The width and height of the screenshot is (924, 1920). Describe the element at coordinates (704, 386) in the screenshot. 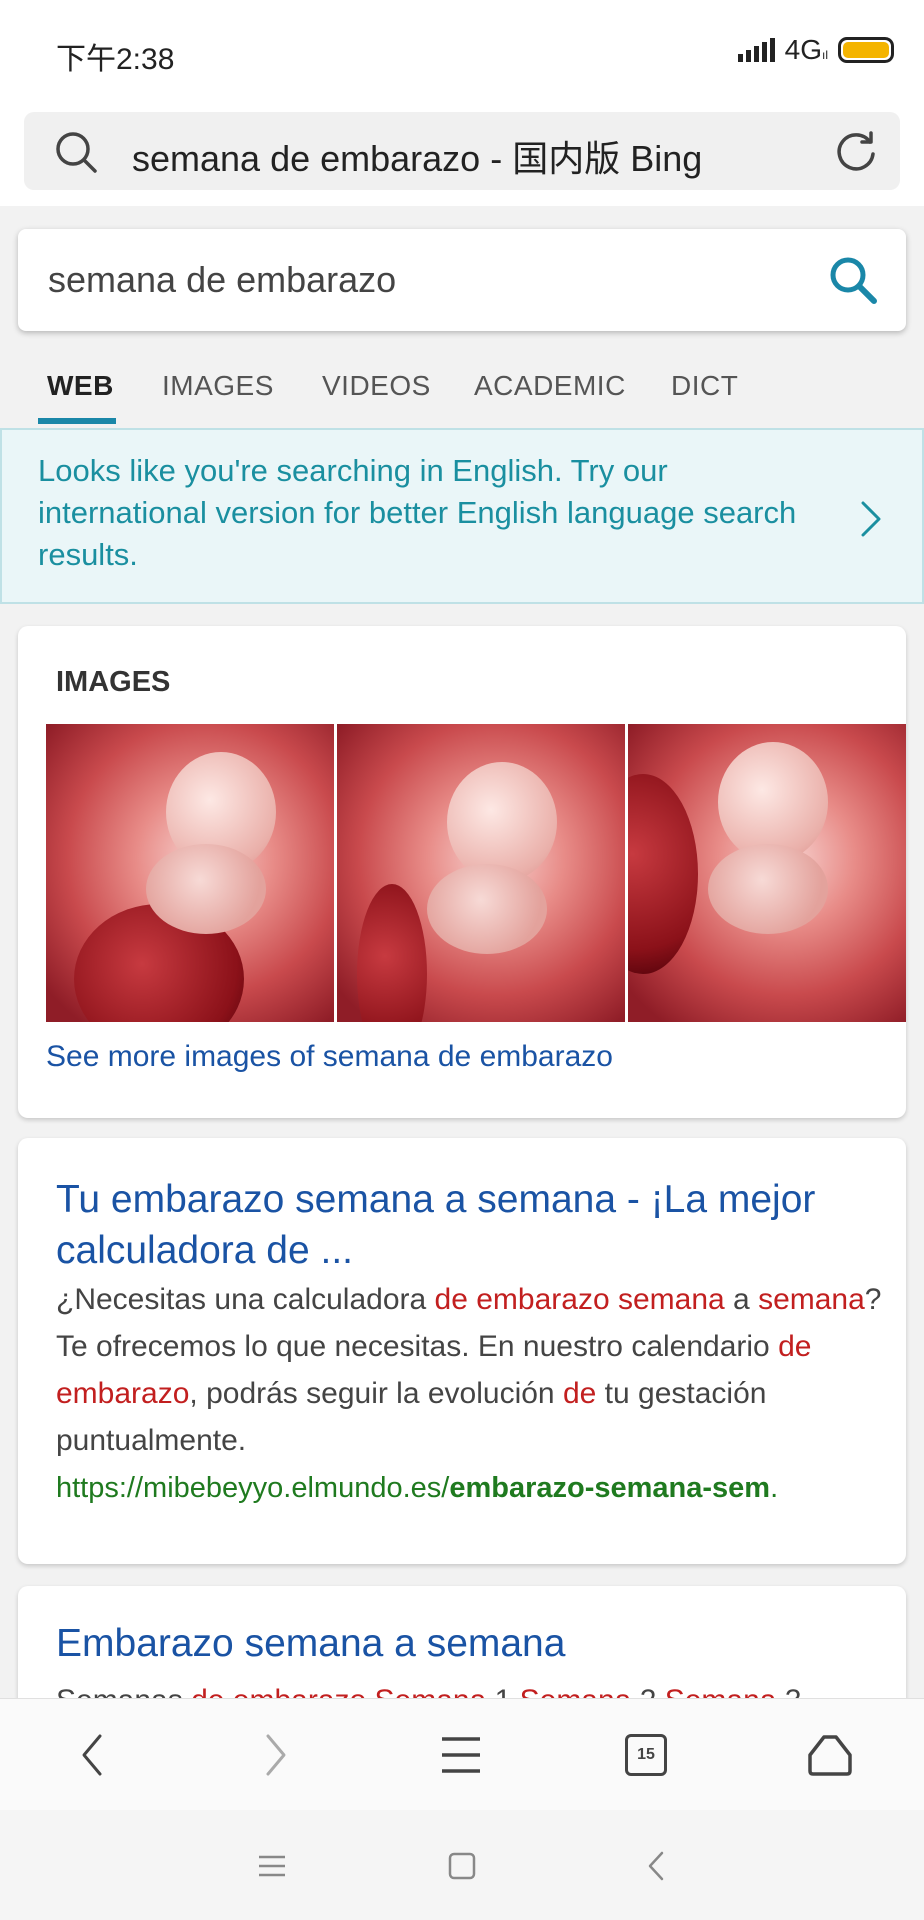

I see `tab-dict: DICT` at that location.